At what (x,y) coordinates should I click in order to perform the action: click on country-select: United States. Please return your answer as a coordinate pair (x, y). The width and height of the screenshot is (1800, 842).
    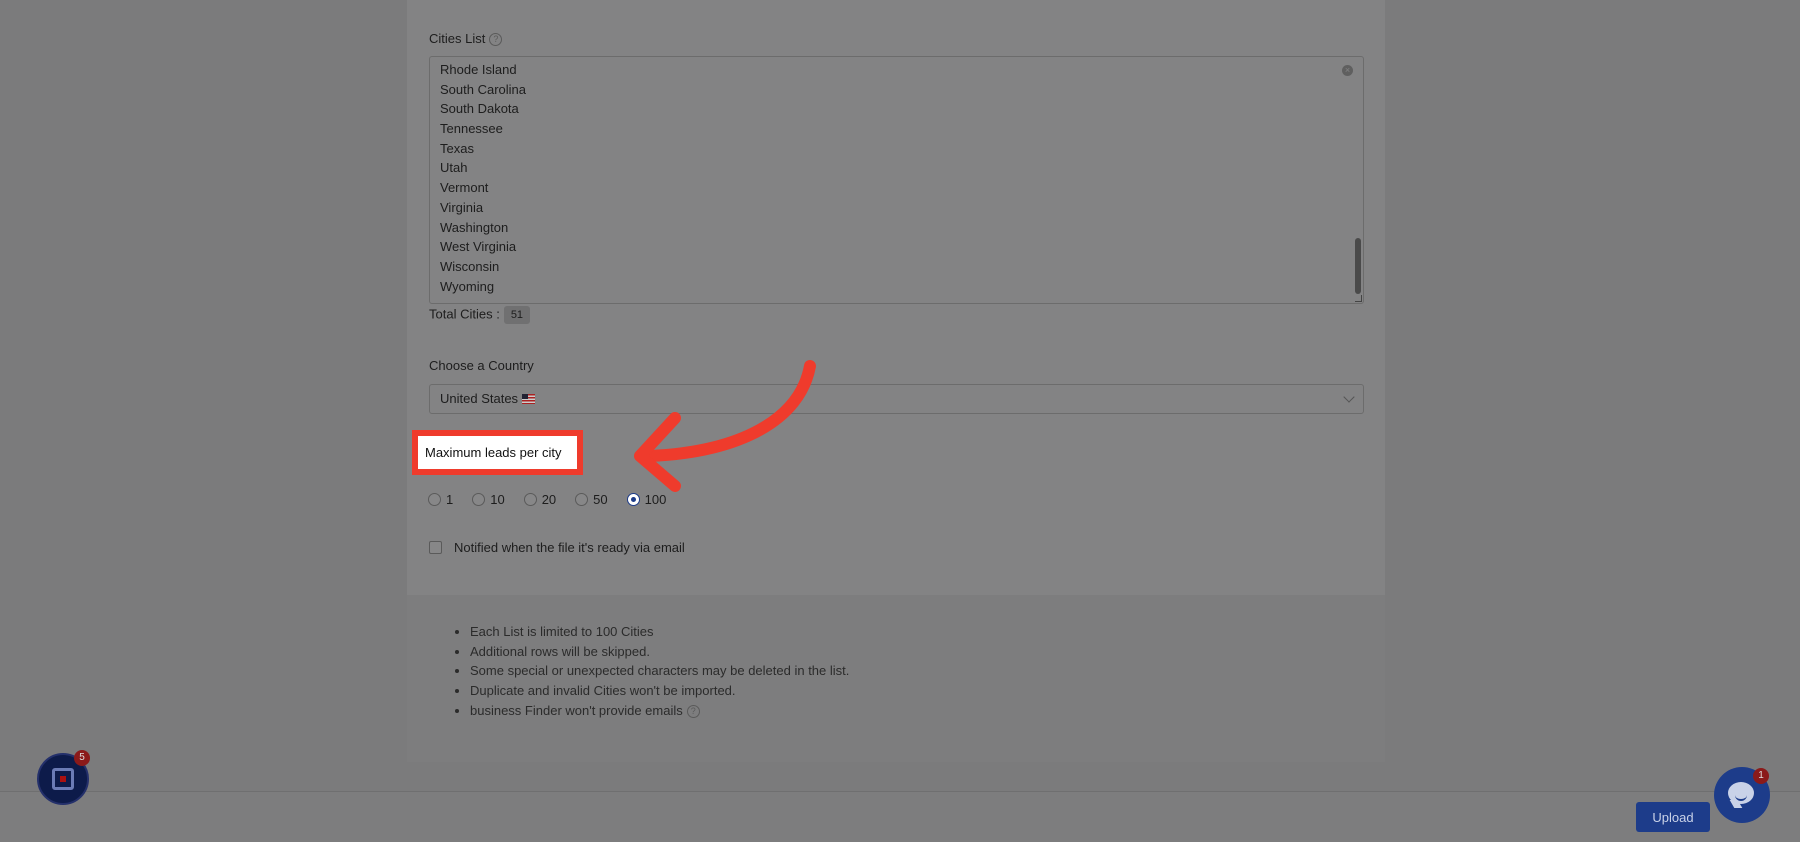
    Looking at the image, I should click on (896, 399).